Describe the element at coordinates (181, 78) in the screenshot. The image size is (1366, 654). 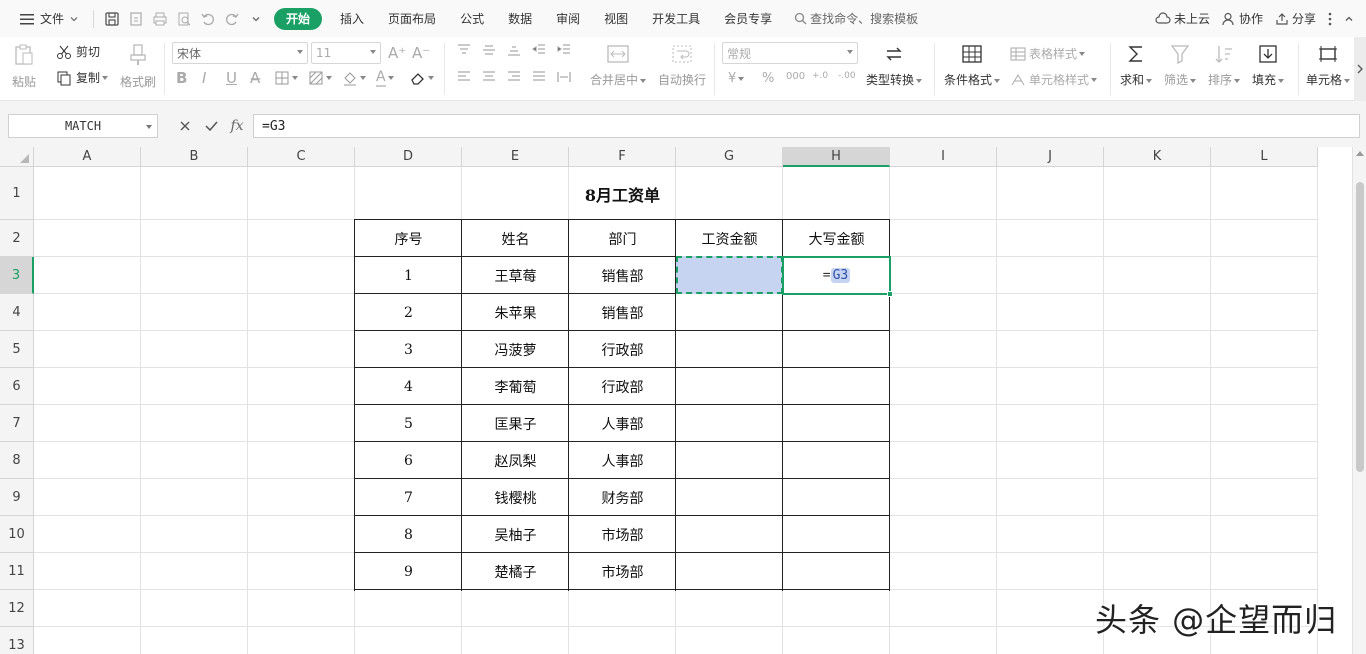
I see `bold-button: B` at that location.